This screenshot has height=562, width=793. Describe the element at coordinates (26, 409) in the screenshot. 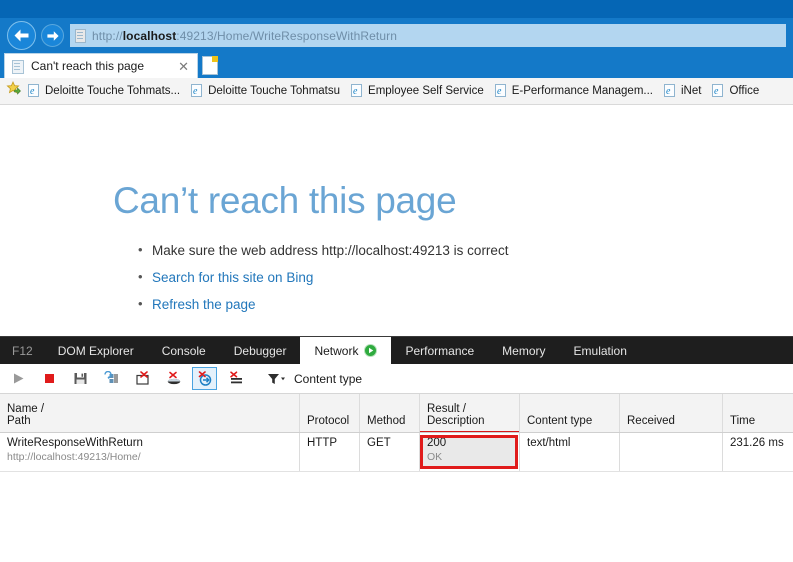

I see `column-header-line1: Name /` at that location.